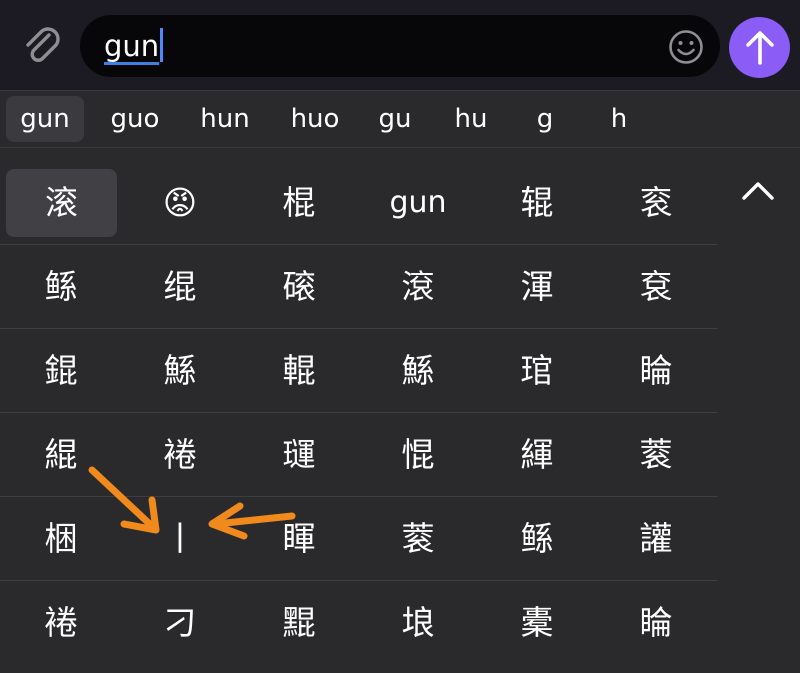 The width and height of the screenshot is (800, 673). What do you see at coordinates (418, 455) in the screenshot?
I see `candidate-cell: 惃` at bounding box center [418, 455].